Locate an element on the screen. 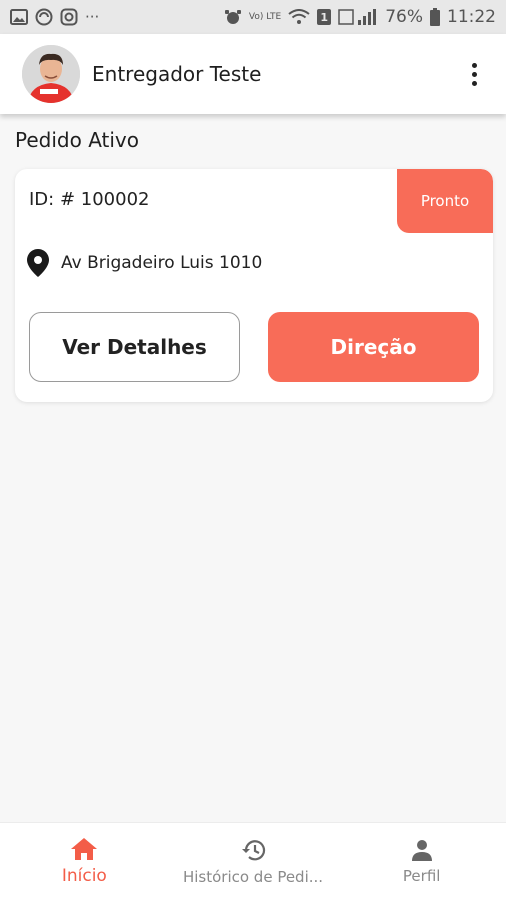  location-pin-icon is located at coordinates (38, 263).